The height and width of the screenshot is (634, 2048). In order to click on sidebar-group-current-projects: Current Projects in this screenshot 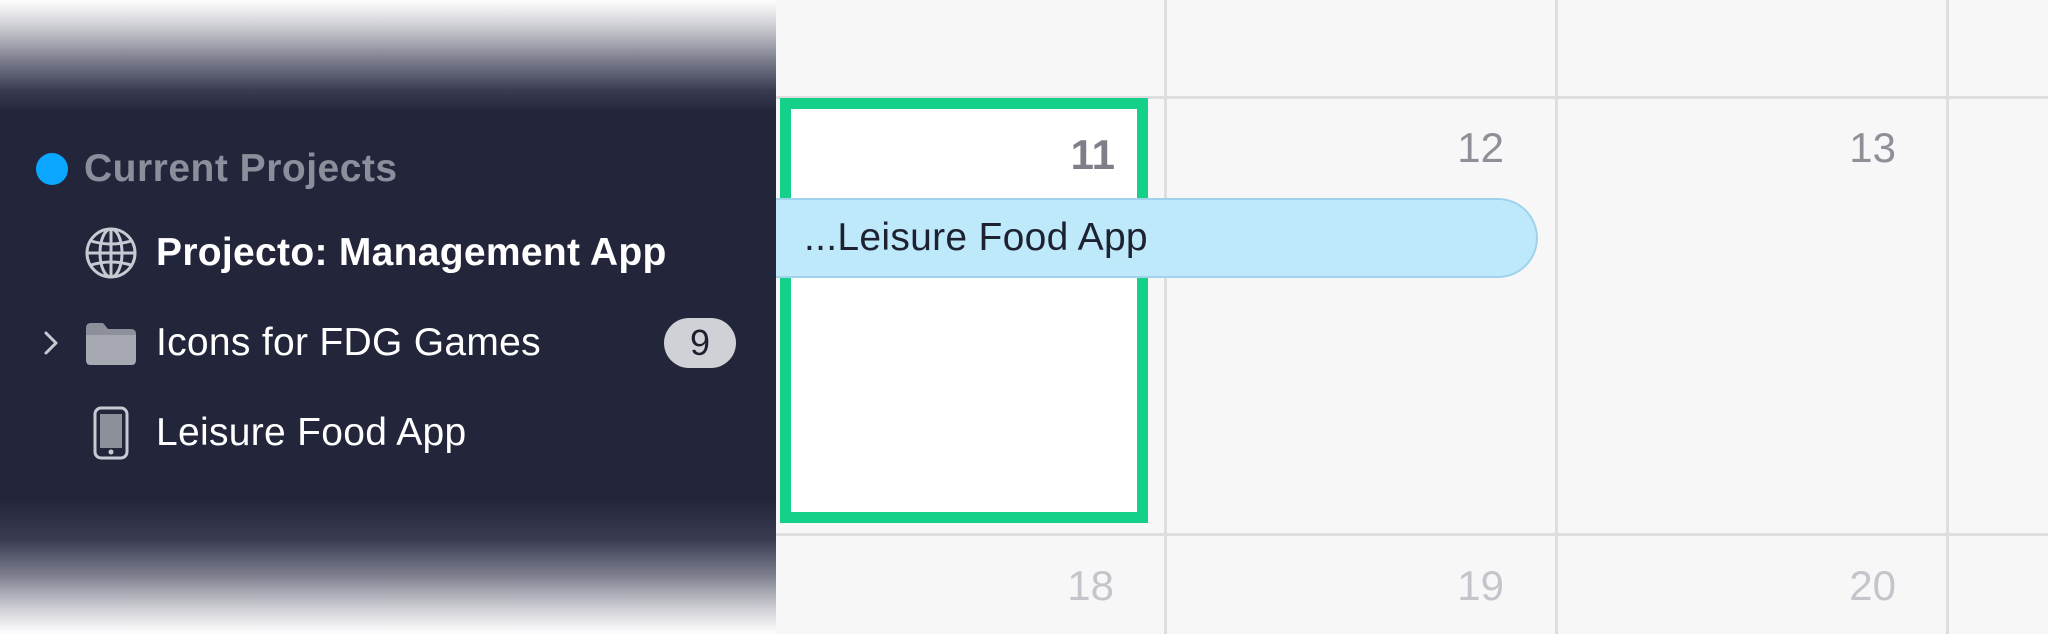, I will do `click(217, 169)`.